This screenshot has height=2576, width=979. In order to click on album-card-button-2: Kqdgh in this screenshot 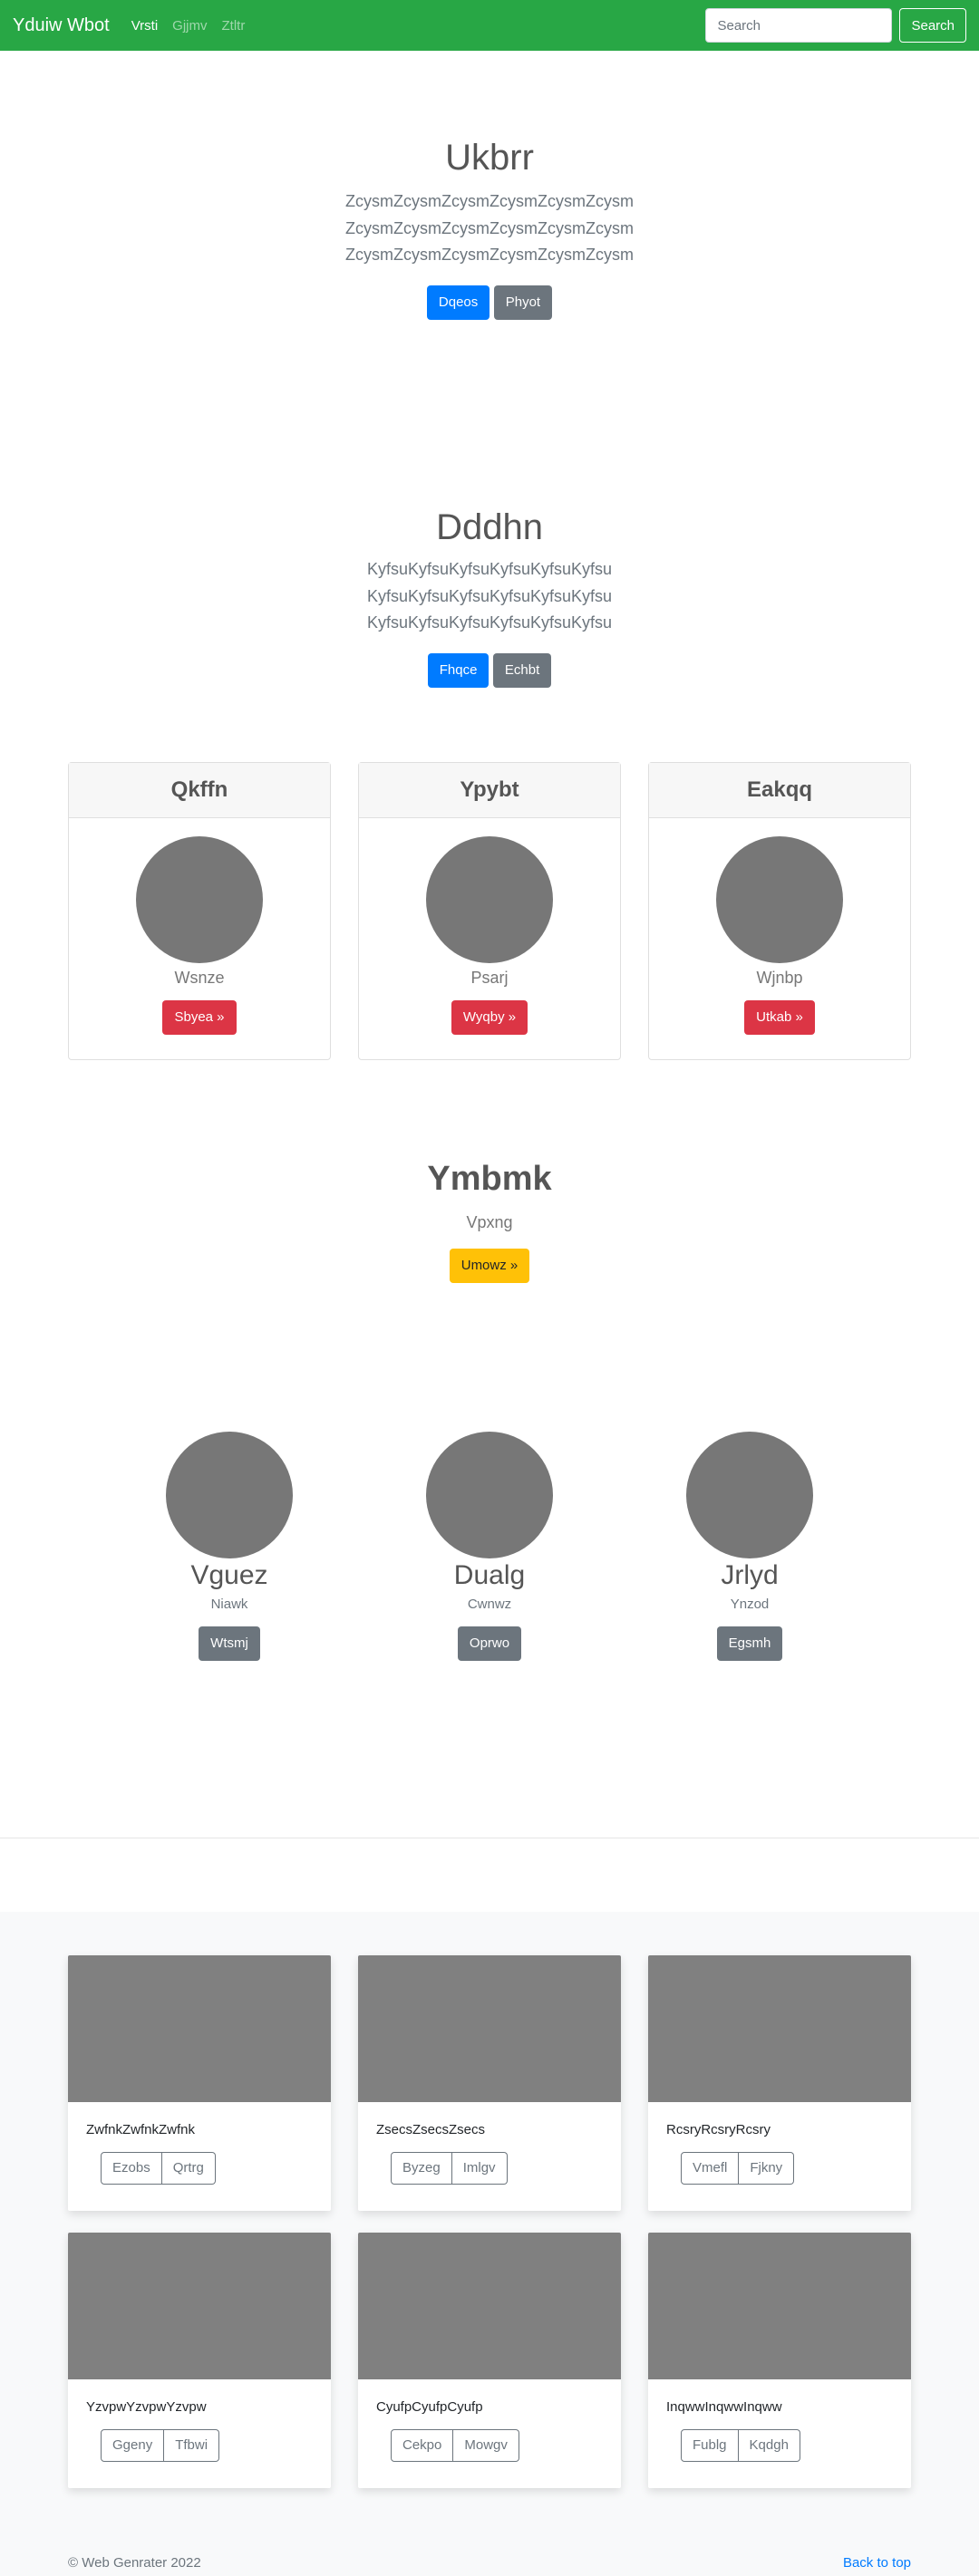, I will do `click(769, 2445)`.